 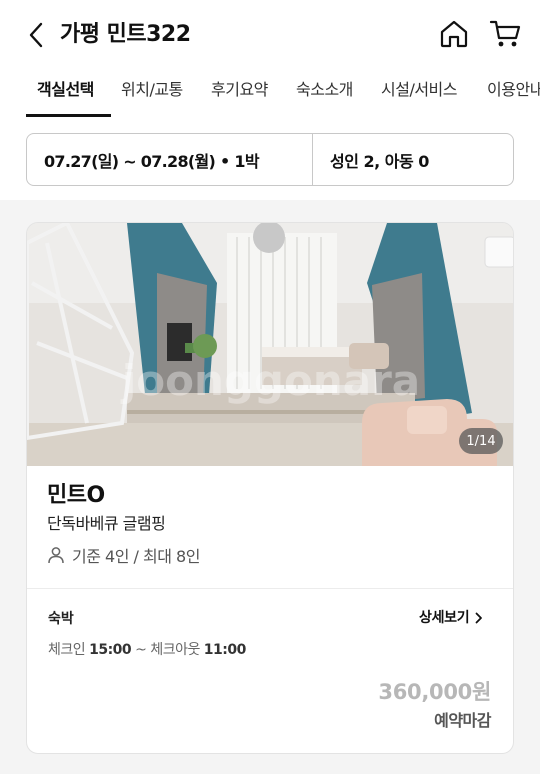 I want to click on tab-facilities: 시설/서비스, so click(x=419, y=90).